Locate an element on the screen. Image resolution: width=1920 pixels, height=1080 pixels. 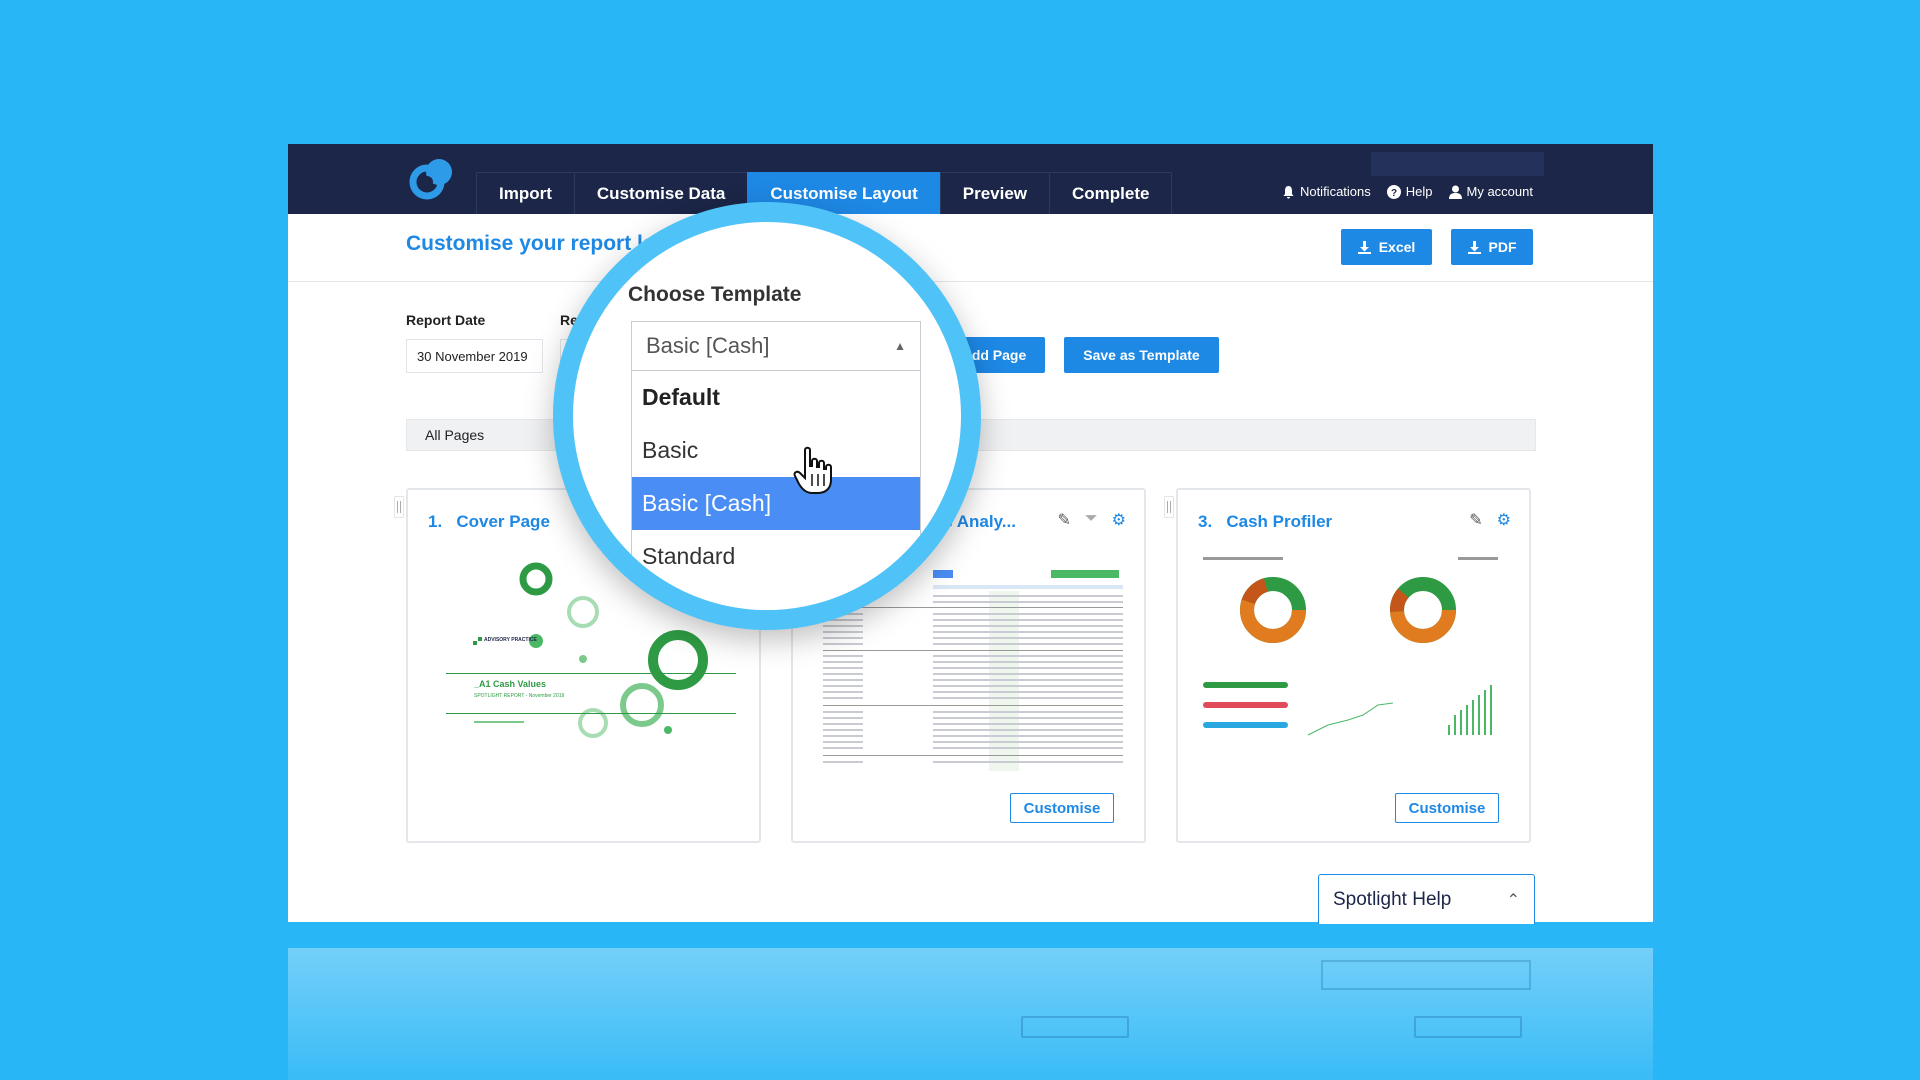
card-title: 3. Cash Profiler is located at coordinates (1265, 522).